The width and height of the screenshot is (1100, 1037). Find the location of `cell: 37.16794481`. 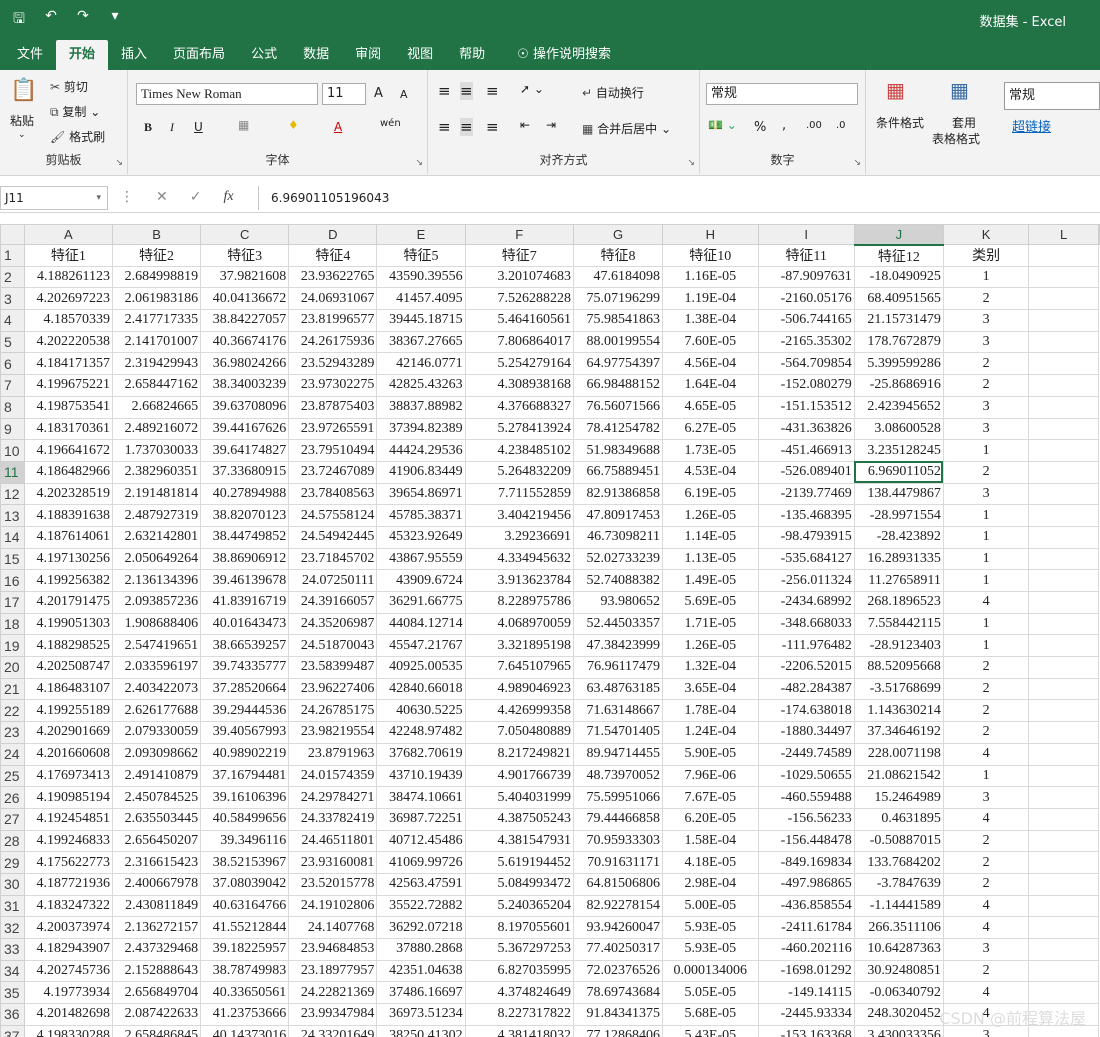

cell: 37.16794481 is located at coordinates (245, 776).